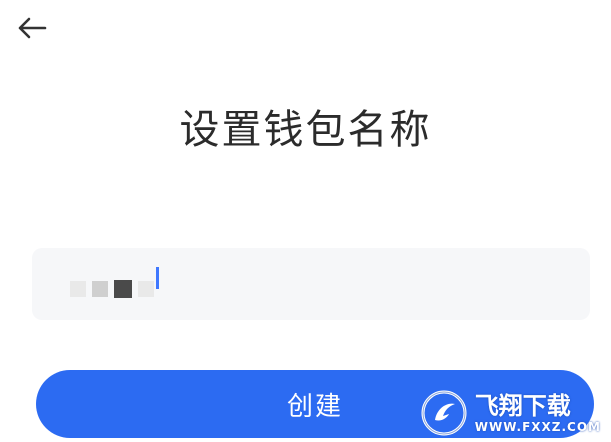 This screenshot has height=442, width=611. Describe the element at coordinates (305, 130) in the screenshot. I see `page-title: 设置钱包名称` at that location.